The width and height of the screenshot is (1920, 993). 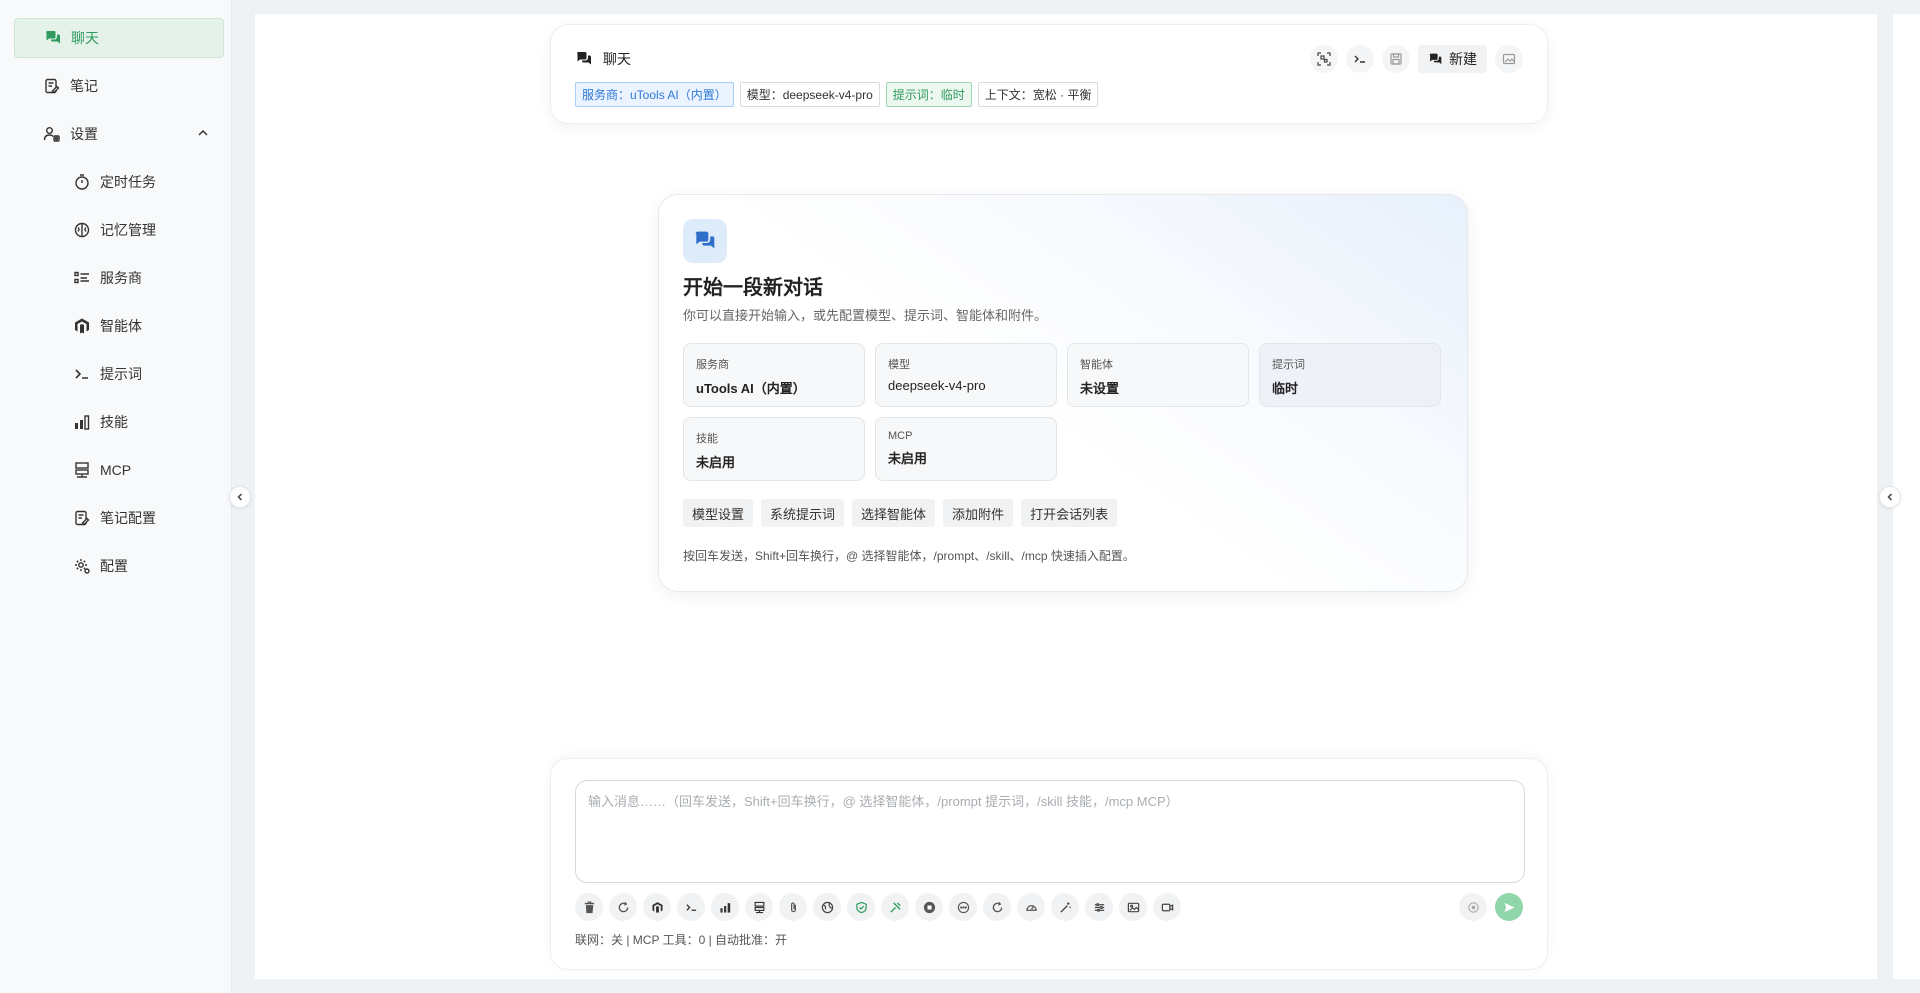 I want to click on image-export-button, so click(x=1509, y=59).